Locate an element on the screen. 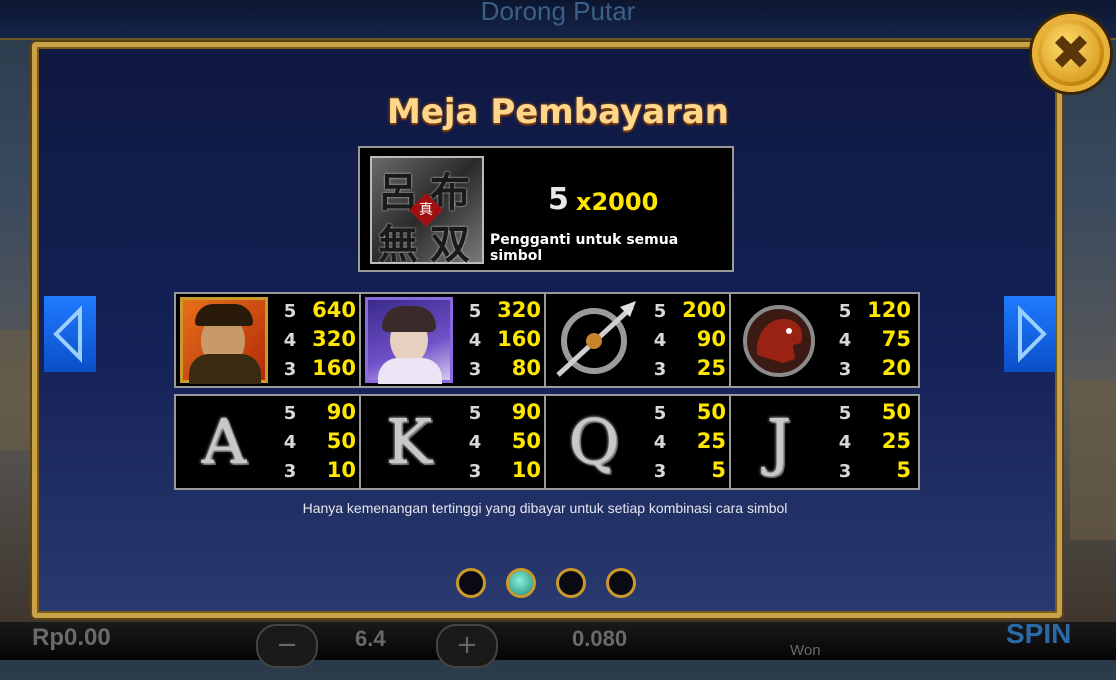 This screenshot has height=680, width=1116. next-page-button is located at coordinates (1030, 334).